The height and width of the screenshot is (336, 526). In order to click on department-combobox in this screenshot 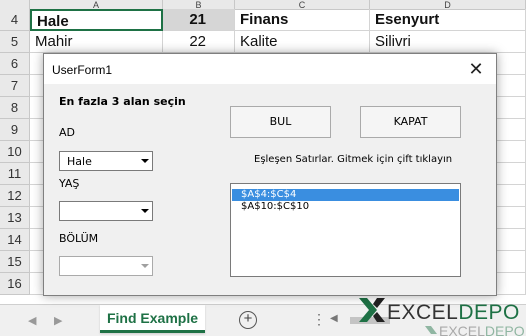, I will do `click(106, 266)`.